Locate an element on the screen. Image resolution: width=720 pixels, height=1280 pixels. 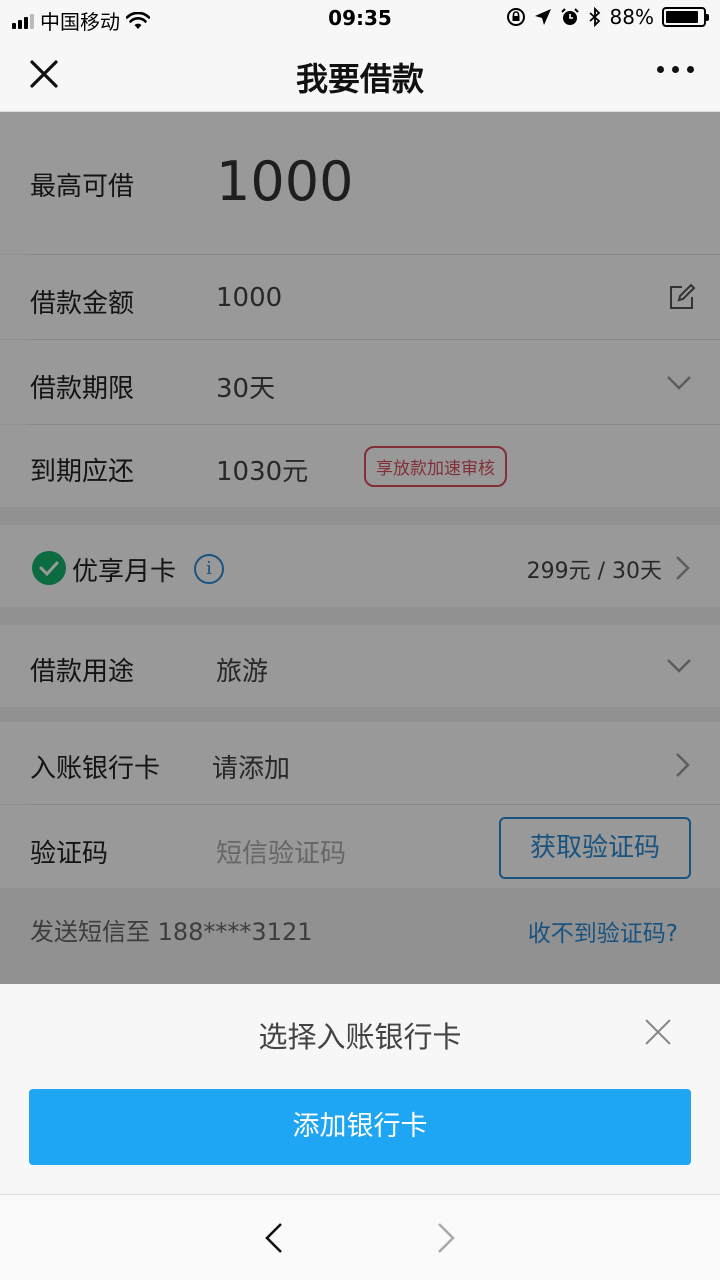
bluetooth-icon is located at coordinates (594, 17).